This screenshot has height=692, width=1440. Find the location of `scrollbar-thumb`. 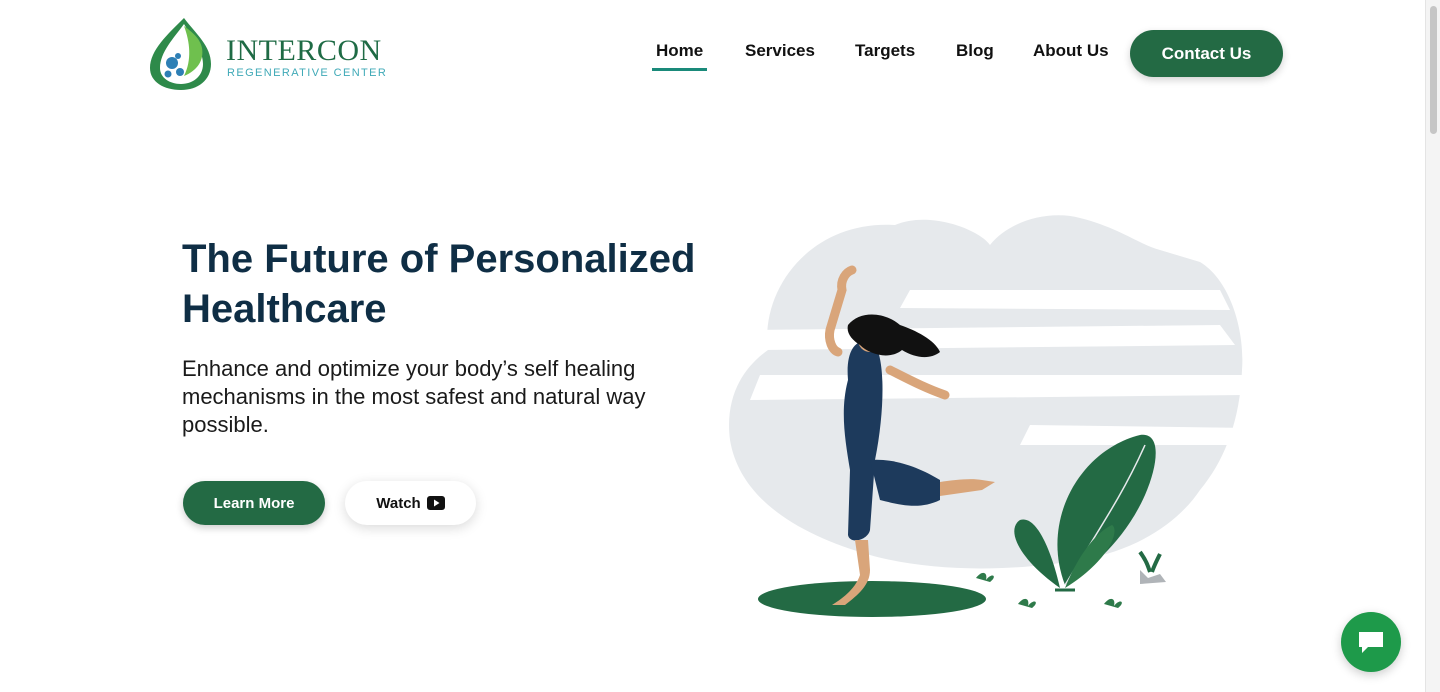

scrollbar-thumb is located at coordinates (1433, 70).